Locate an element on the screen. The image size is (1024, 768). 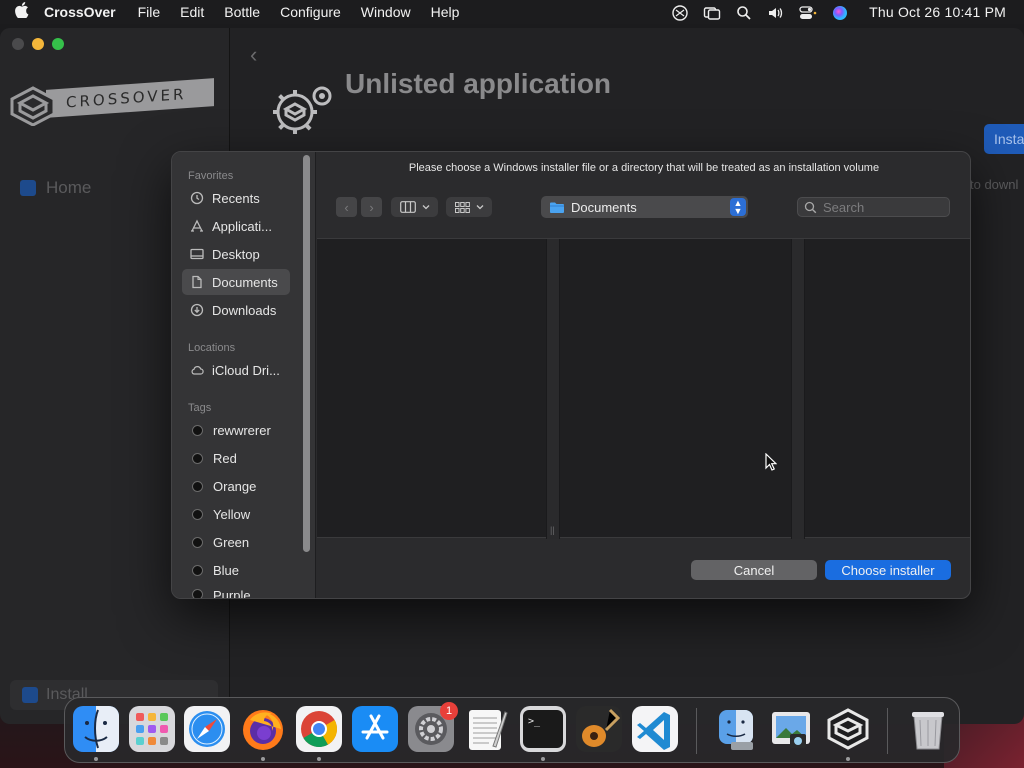
logo-wordmark: CROSSOVER is located at coordinates (130, 98).